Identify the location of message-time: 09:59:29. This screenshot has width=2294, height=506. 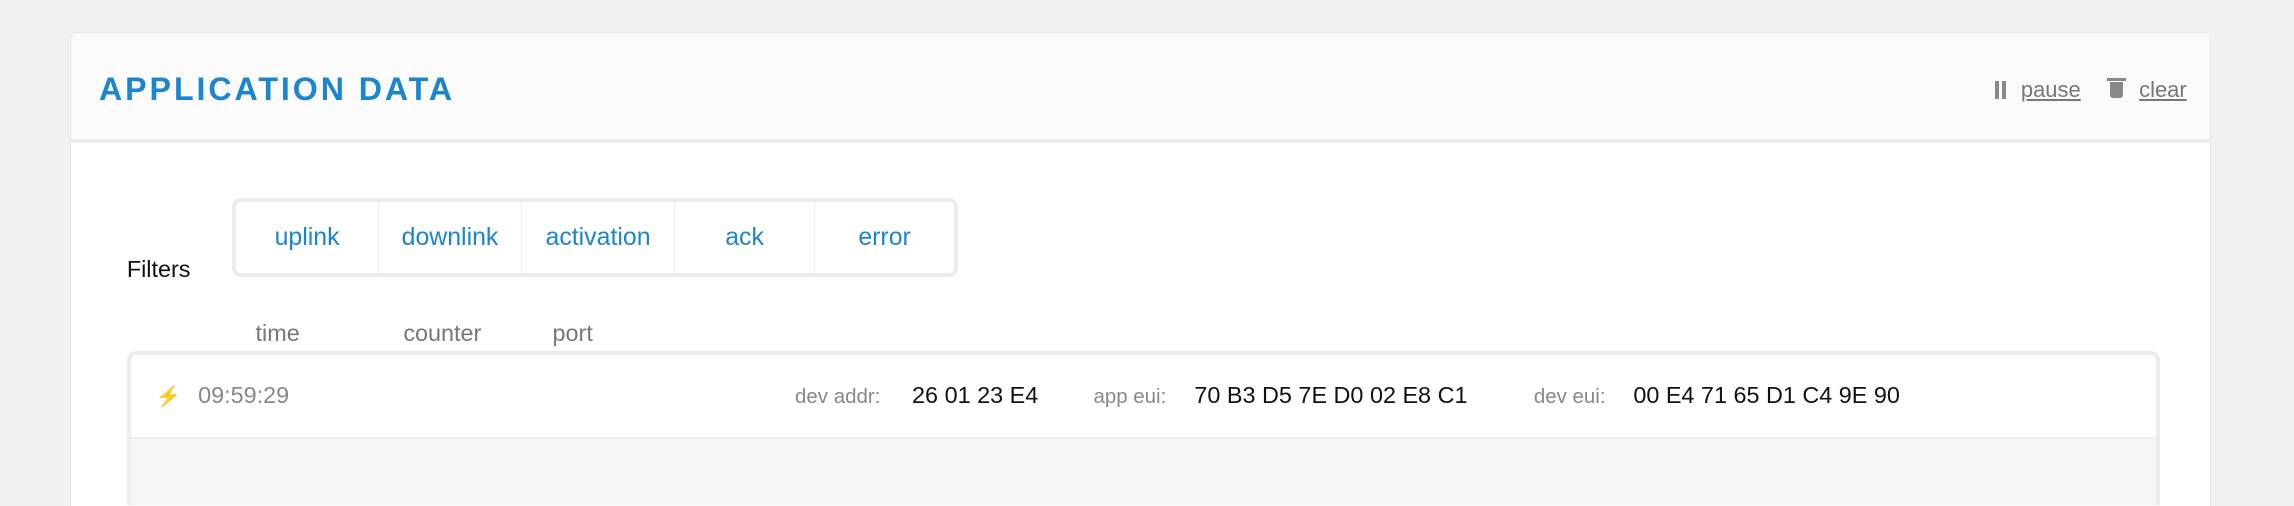
(244, 395).